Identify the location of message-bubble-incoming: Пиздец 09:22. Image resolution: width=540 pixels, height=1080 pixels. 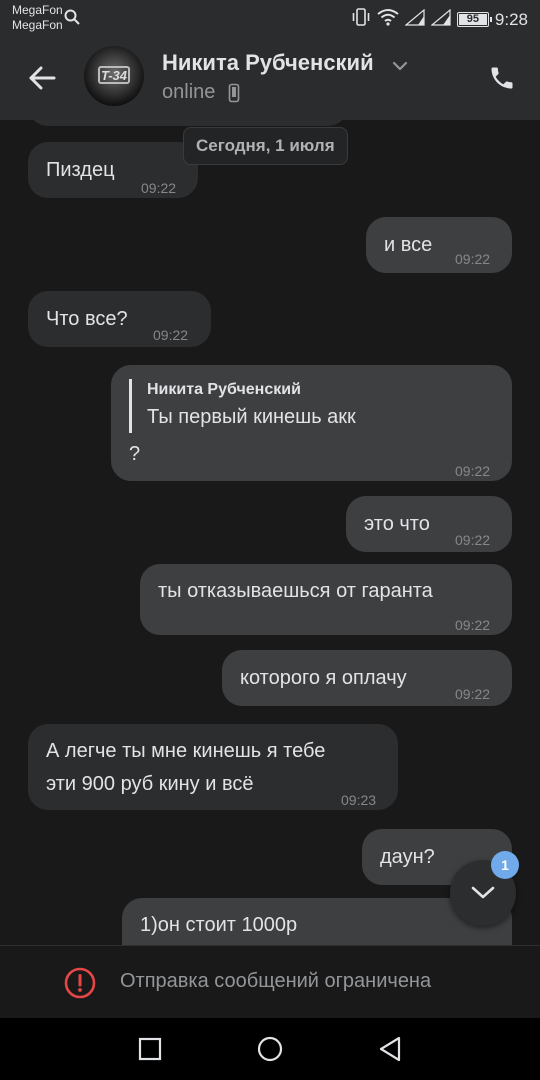
(113, 170).